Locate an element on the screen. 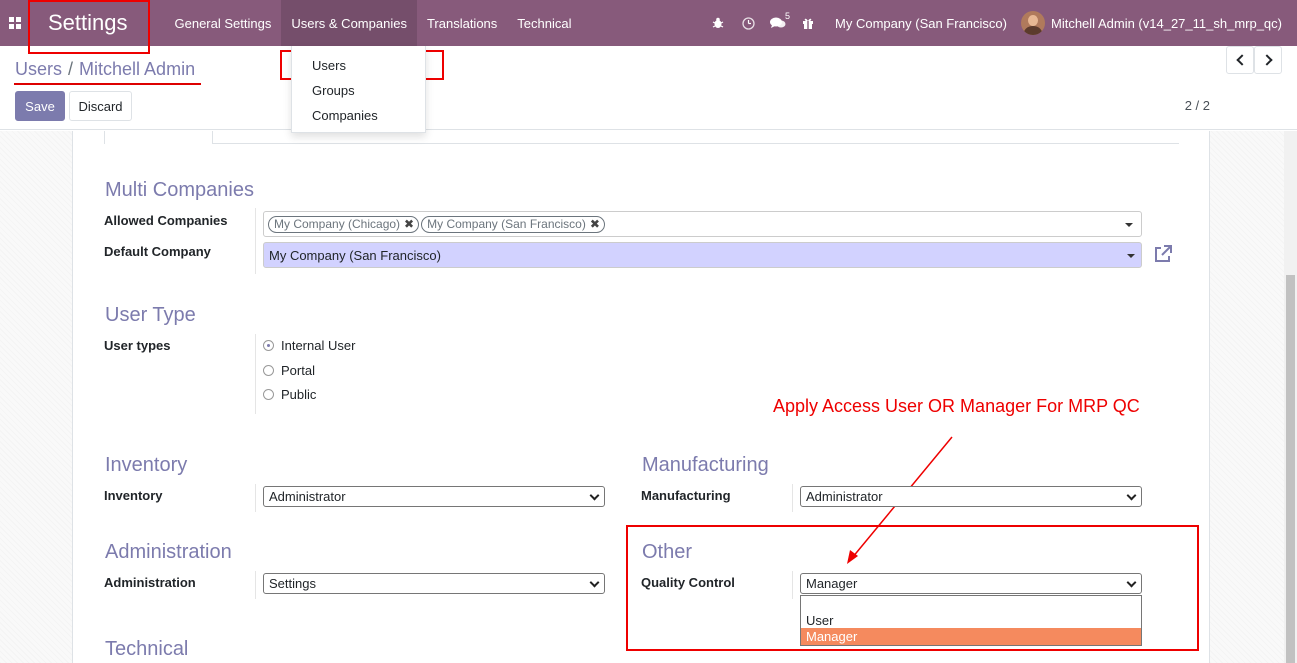 This screenshot has height=663, width=1297. company-tag-label: My Company (San Francisco) is located at coordinates (506, 224).